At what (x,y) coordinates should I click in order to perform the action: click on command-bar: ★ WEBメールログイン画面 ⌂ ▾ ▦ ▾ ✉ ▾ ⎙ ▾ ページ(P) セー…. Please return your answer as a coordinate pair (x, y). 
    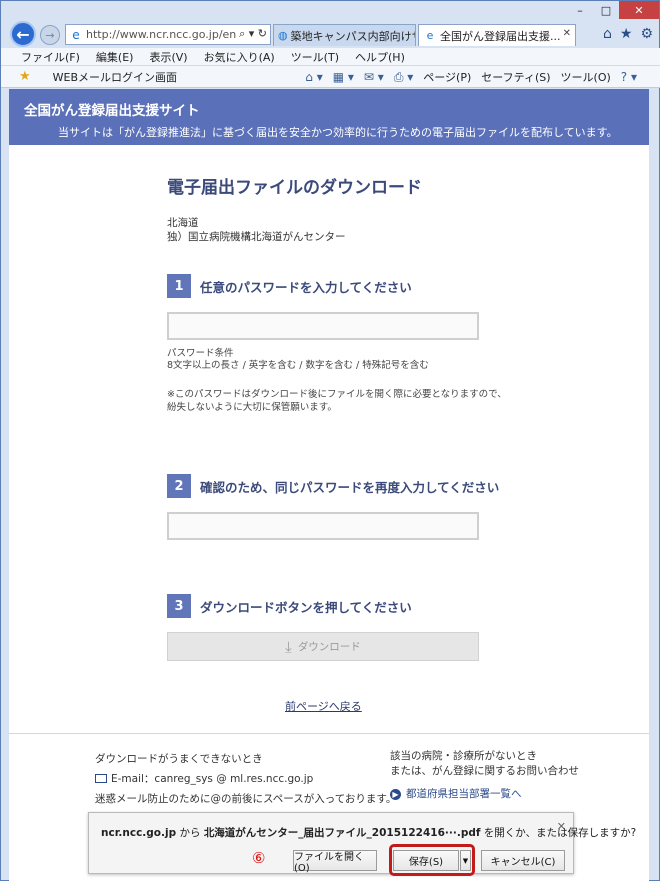
    Looking at the image, I should click on (330, 77).